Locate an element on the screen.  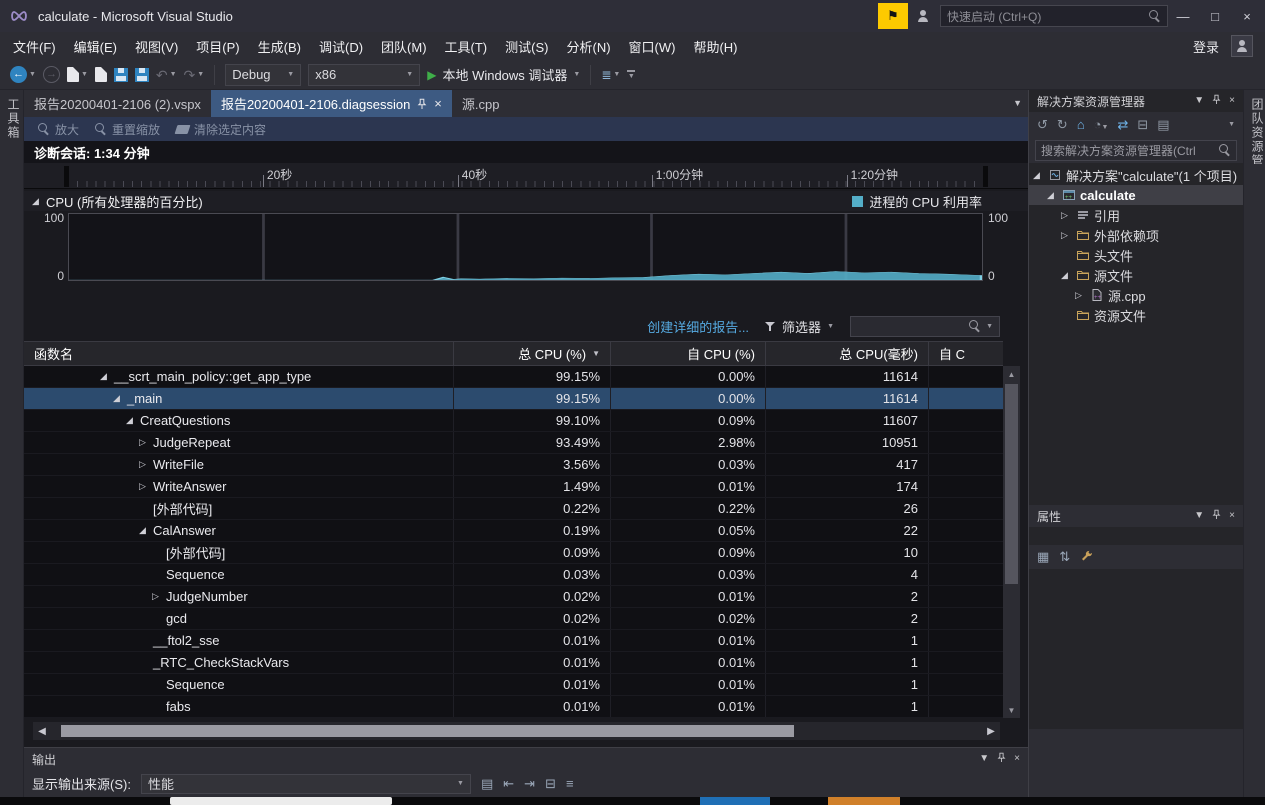
categorized-icon: ▦ is located at coordinates (1043, 557).